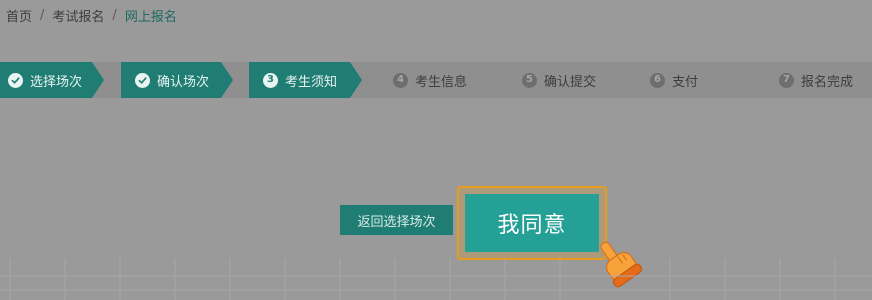 This screenshot has height=300, width=872. I want to click on step-confirm-session: 确认场次, so click(177, 80).